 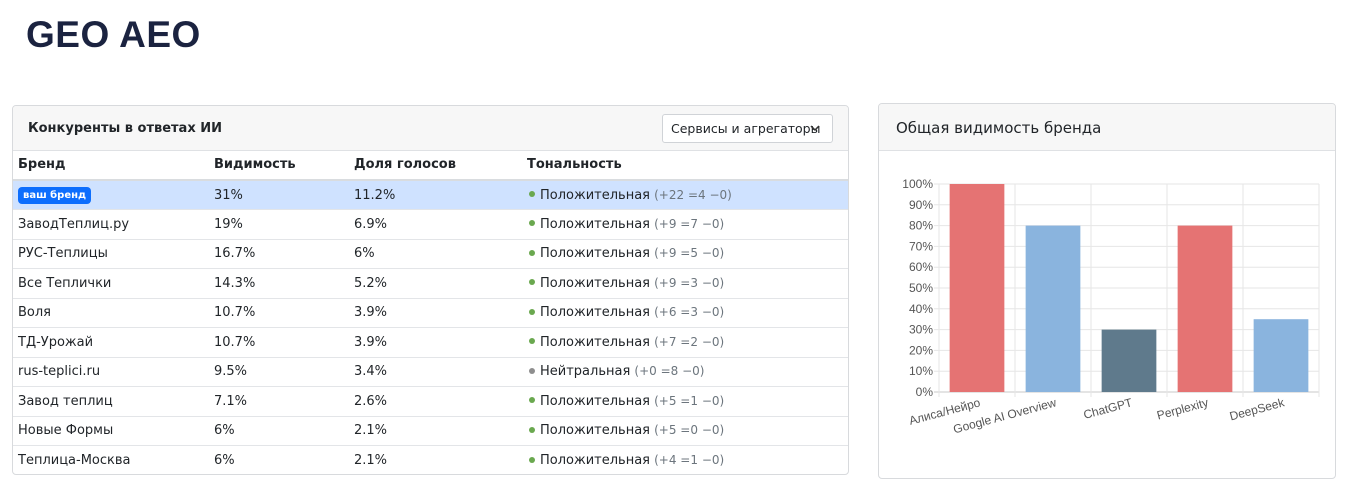 I want to click on tone-counts: (+4 =1 −0), so click(x=689, y=460).